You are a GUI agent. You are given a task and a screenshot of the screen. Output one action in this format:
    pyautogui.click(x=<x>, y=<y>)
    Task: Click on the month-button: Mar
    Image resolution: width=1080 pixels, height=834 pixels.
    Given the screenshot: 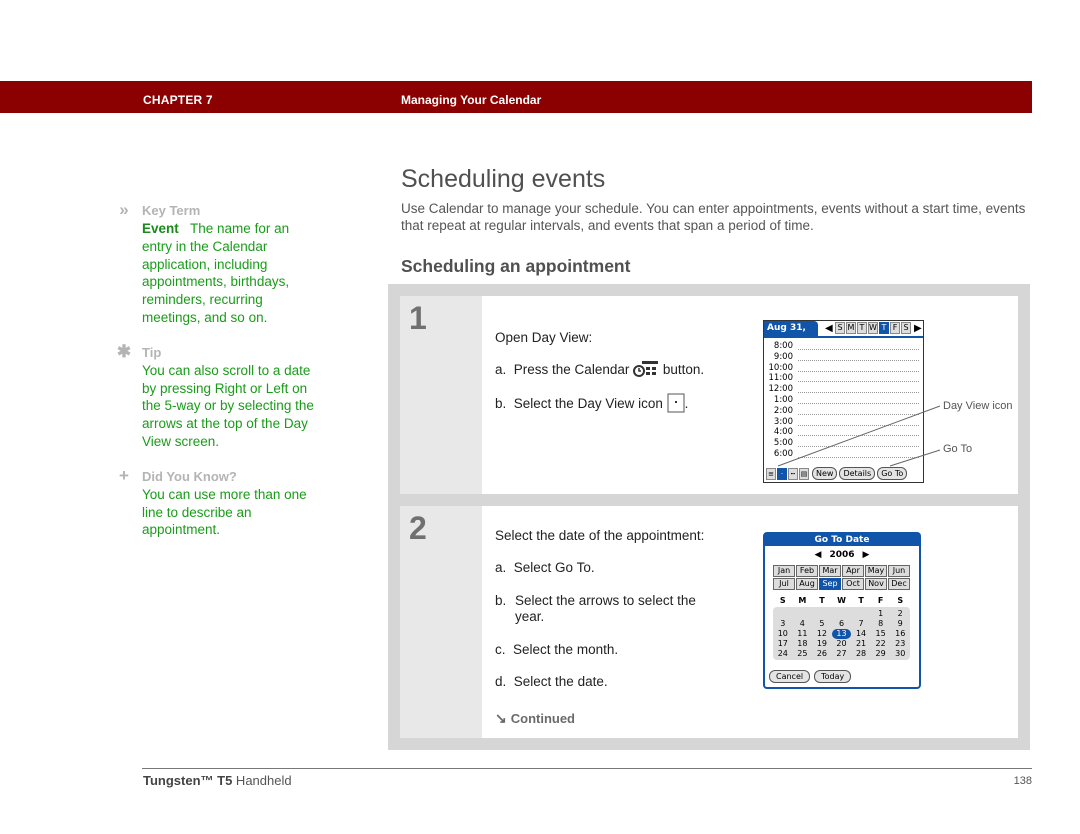 What is the action you would take?
    pyautogui.click(x=830, y=571)
    